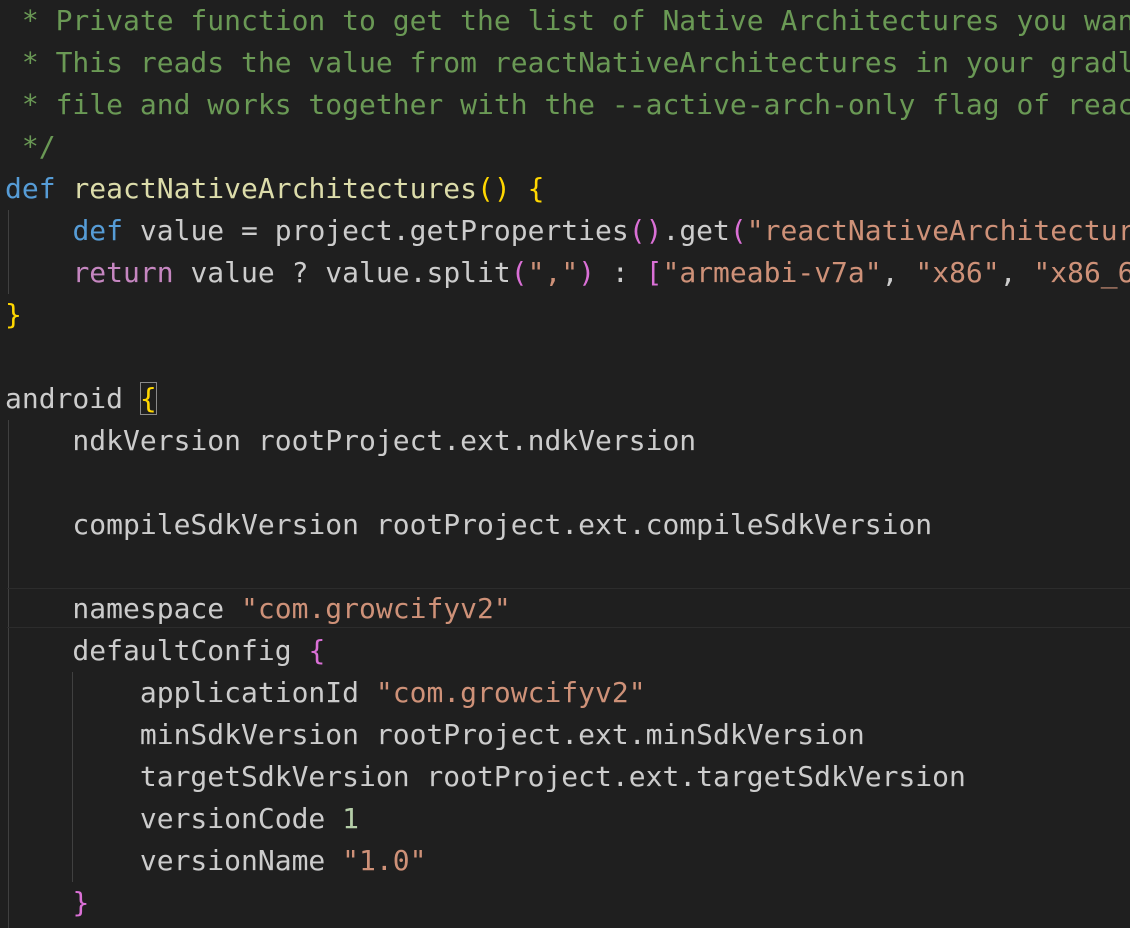 The height and width of the screenshot is (928, 1130). Describe the element at coordinates (567, 399) in the screenshot. I see `code-line: android {` at that location.